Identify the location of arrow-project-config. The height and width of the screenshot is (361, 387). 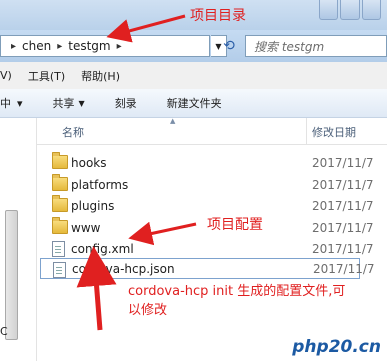
(162, 233).